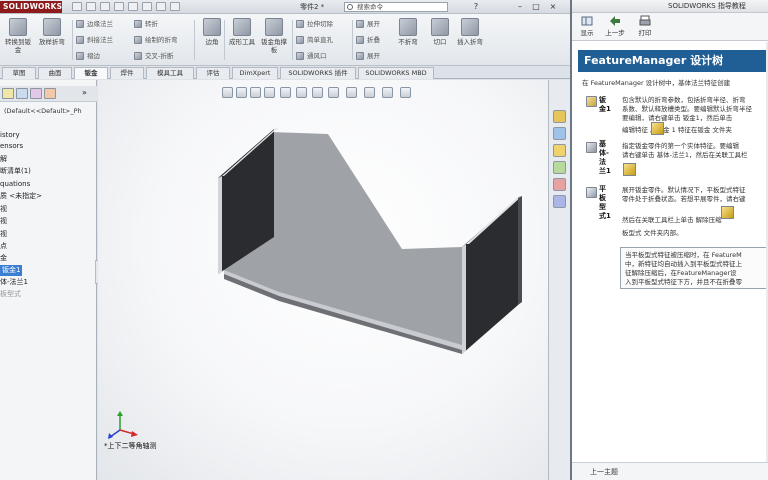 The image size is (768, 480). Describe the element at coordinates (396, 73) in the screenshot. I see `tab-solidworks-mbd: SOLIDWORKS MBD` at that location.